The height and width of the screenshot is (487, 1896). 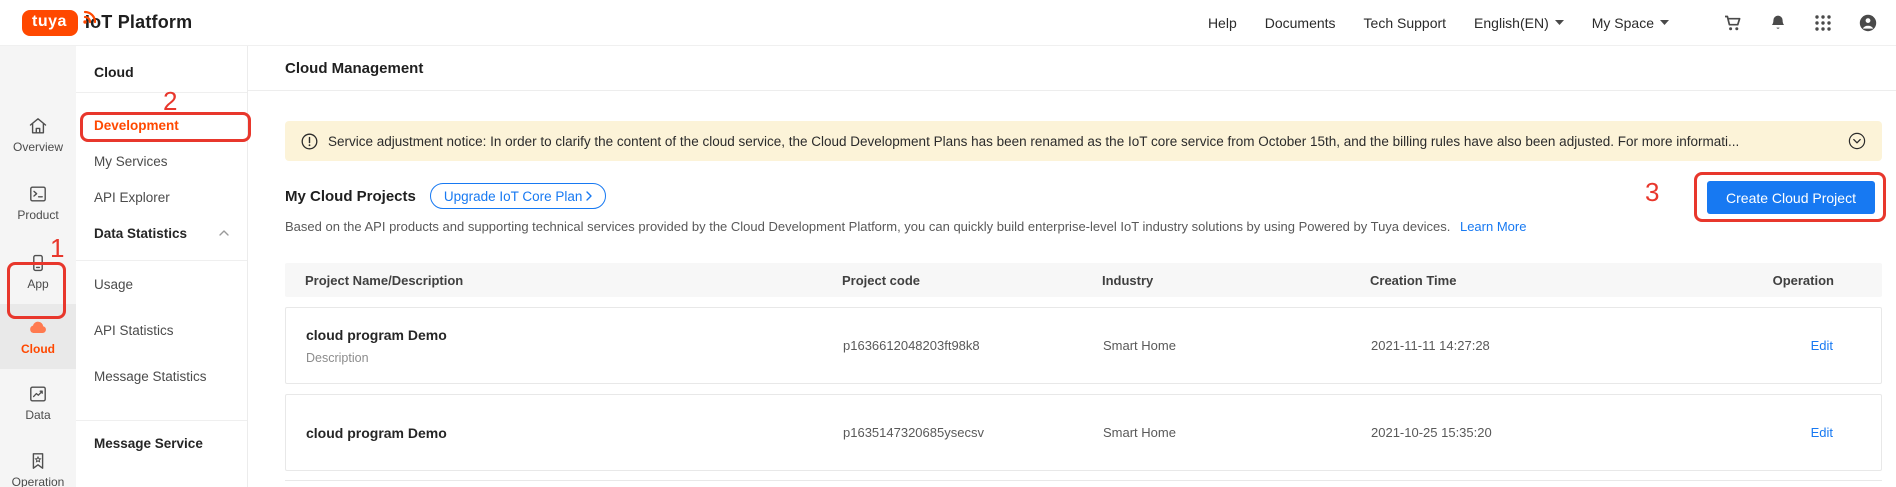 I want to click on my-space-dropdown: My Space, so click(x=1630, y=23).